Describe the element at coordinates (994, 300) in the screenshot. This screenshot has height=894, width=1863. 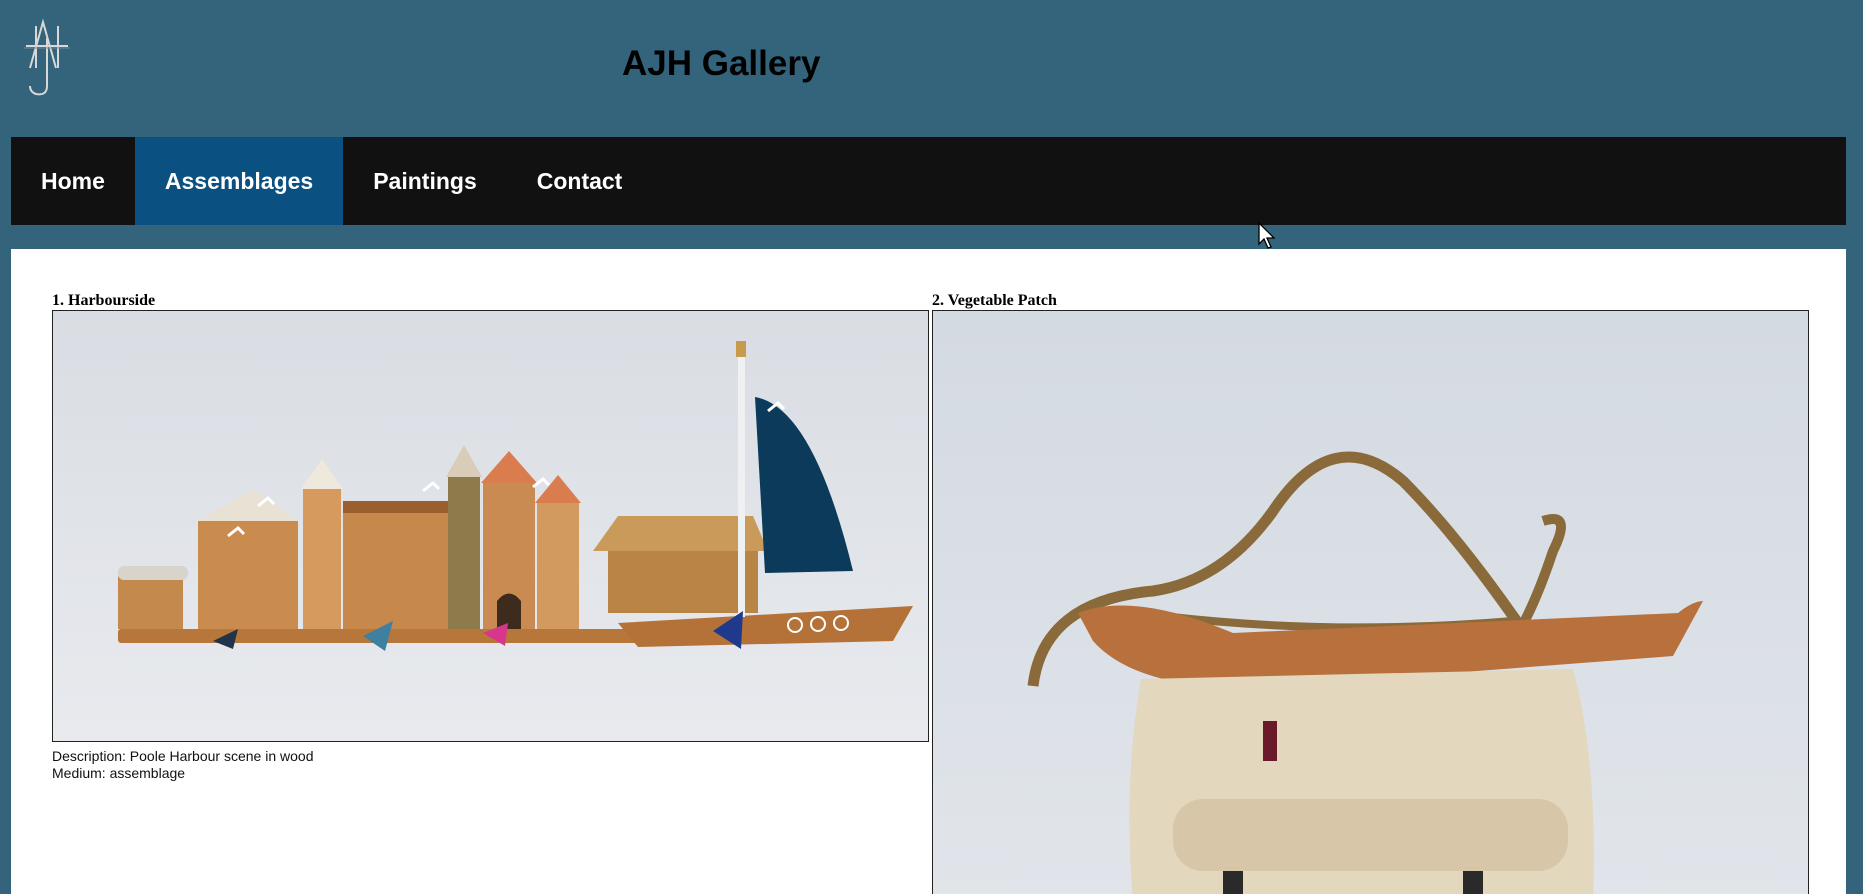
I see `artwork-title: 2. Vegetable Patch` at that location.